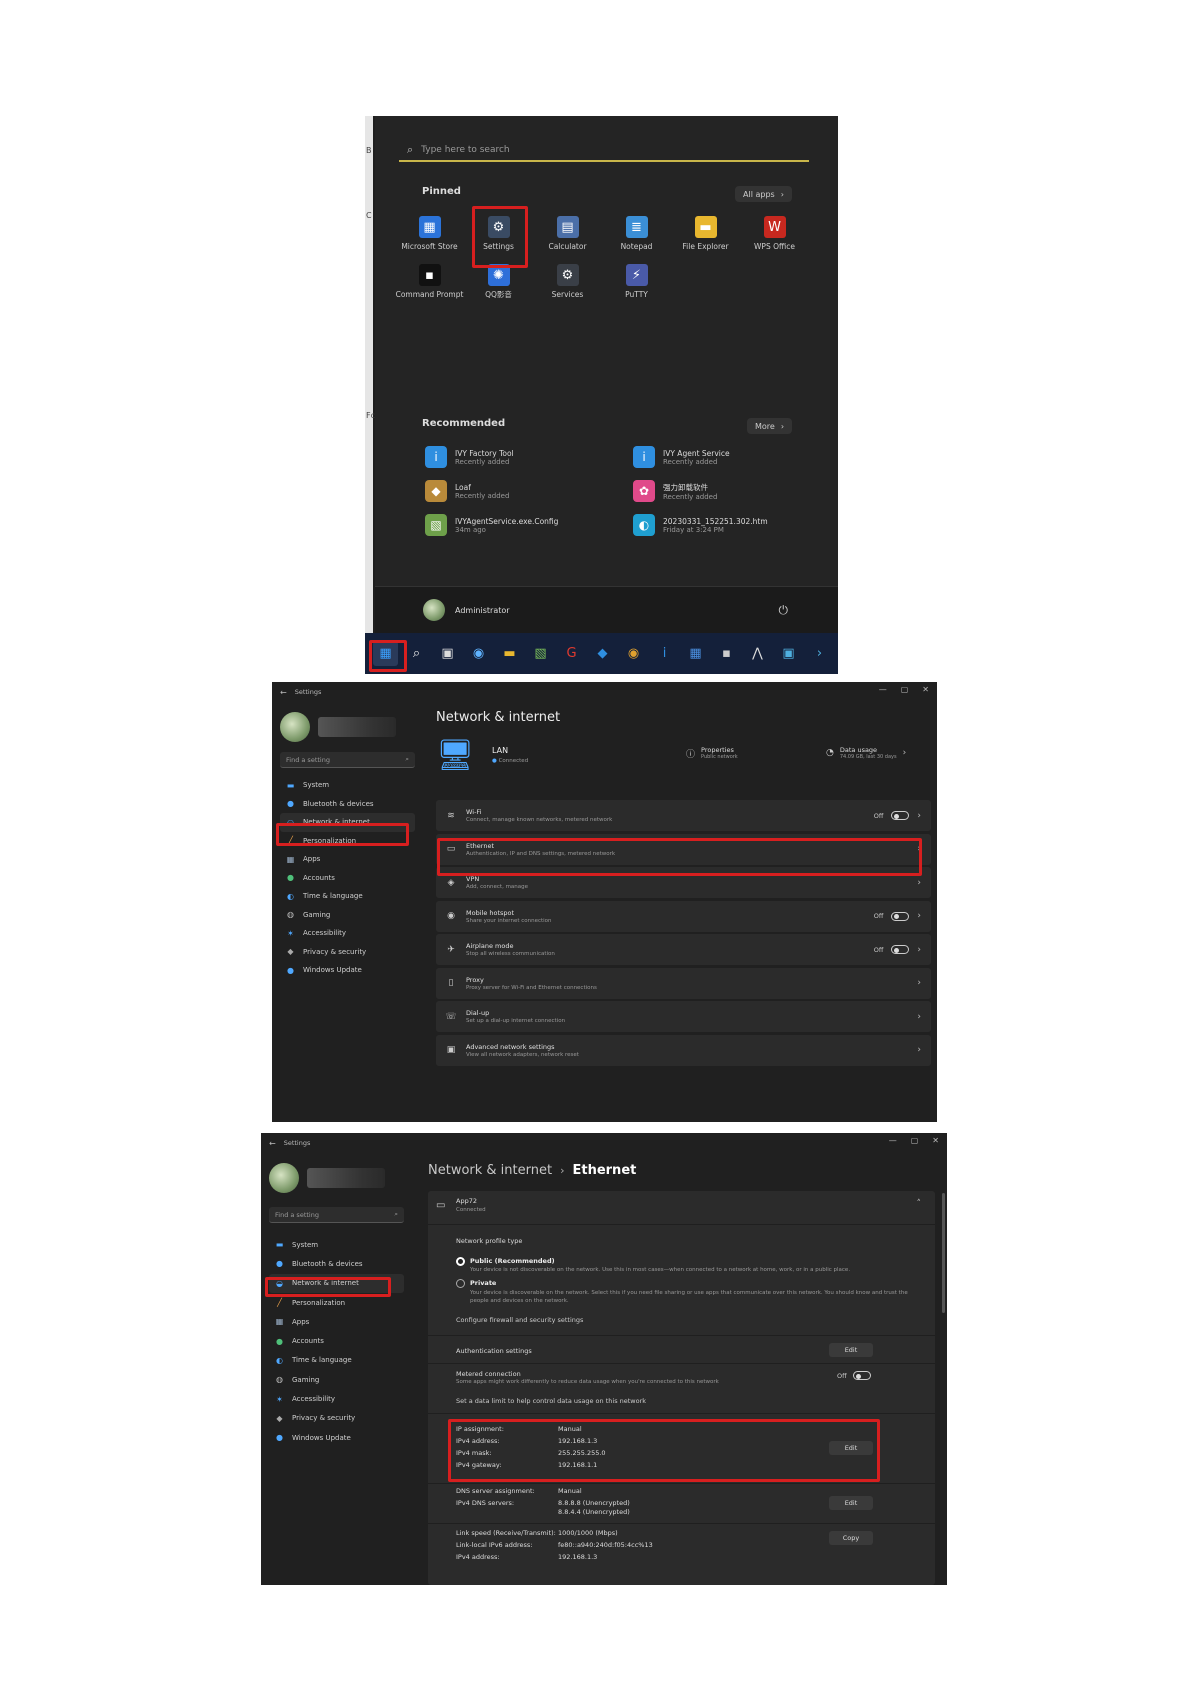  I want to click on notepad-icon: ▧, so click(540, 653).